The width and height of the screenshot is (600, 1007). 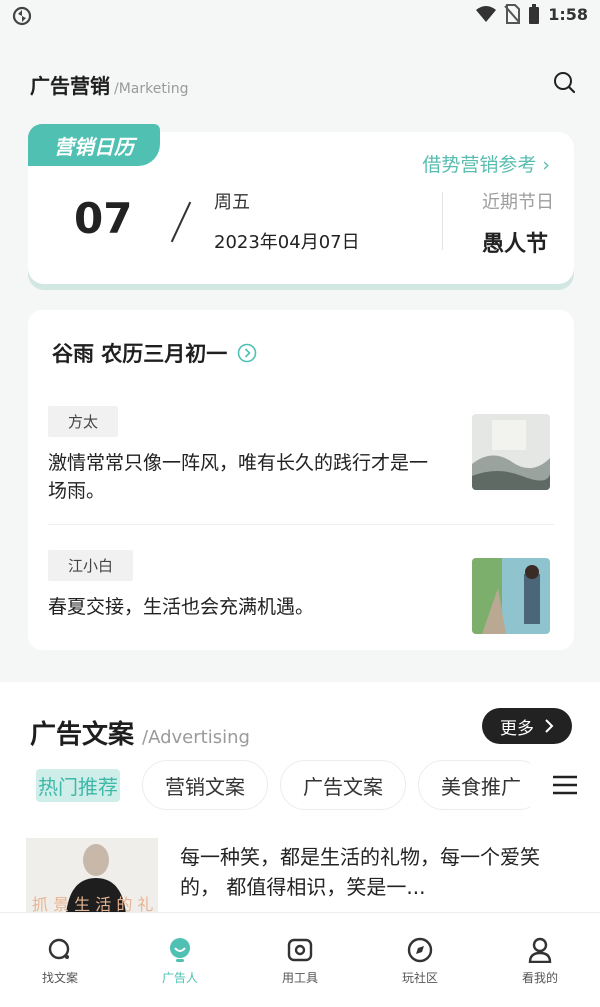 I want to click on nav-community: 玩社区, so click(x=420, y=960).